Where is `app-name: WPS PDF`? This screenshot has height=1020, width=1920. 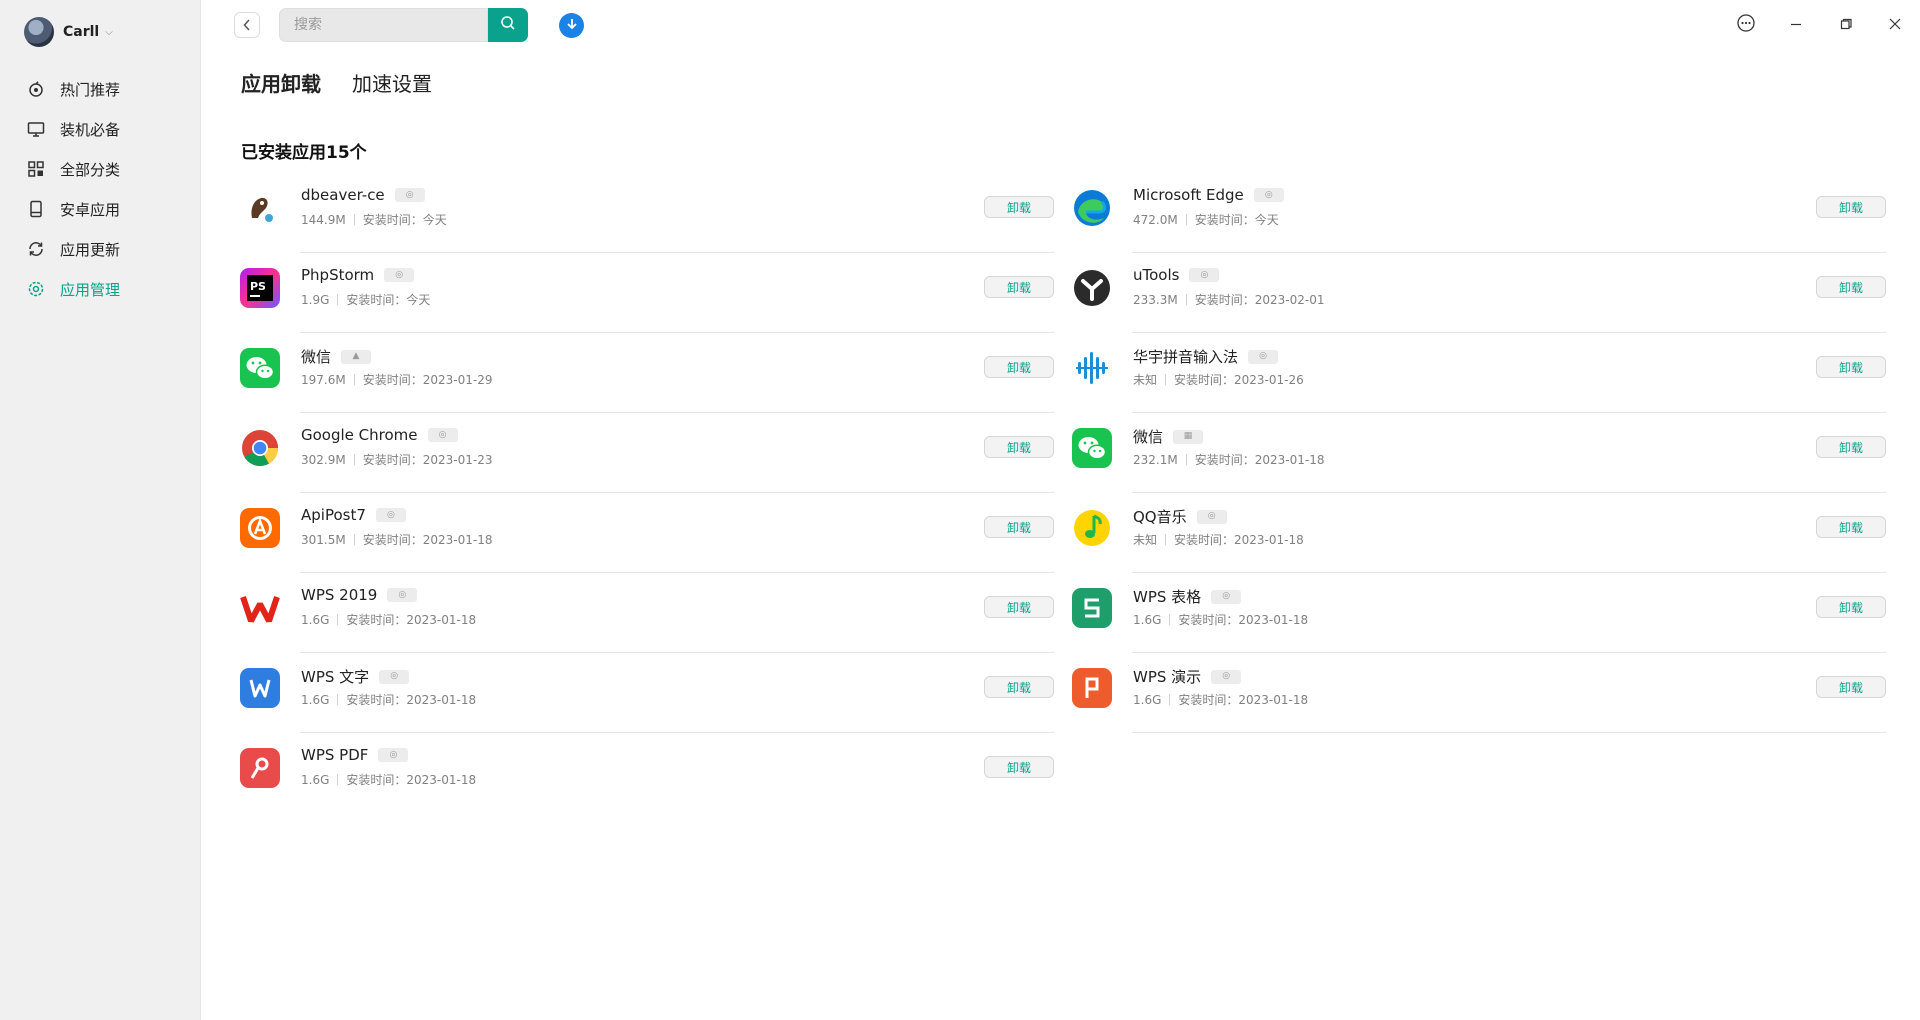 app-name: WPS PDF is located at coordinates (335, 755).